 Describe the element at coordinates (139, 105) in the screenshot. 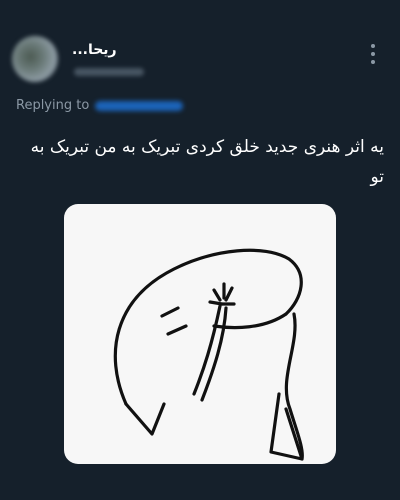

I see `reply-target-handle-blurred` at that location.